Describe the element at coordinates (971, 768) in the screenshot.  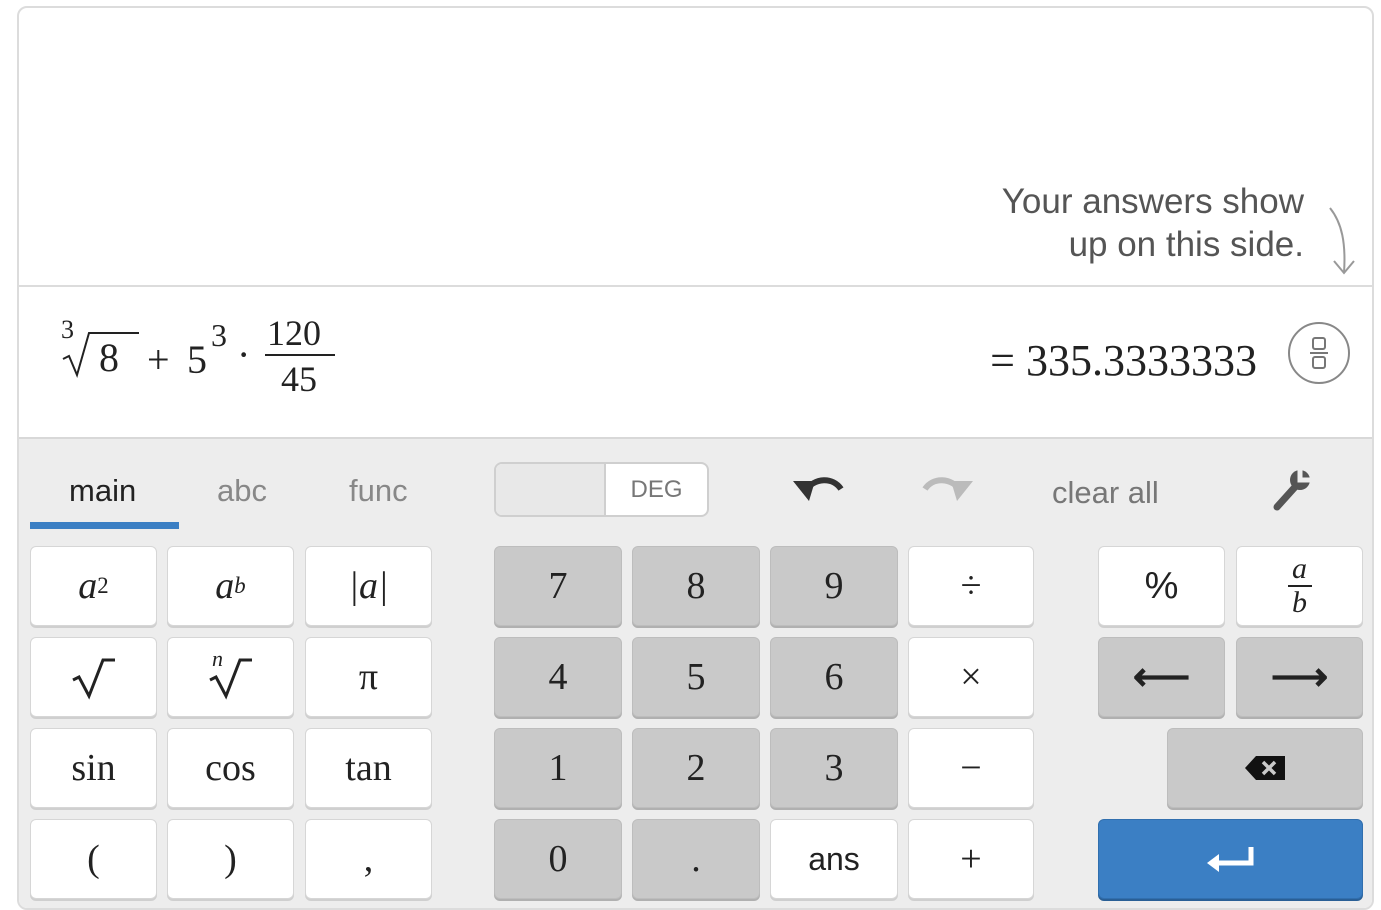
I see `subtract-key: −` at that location.